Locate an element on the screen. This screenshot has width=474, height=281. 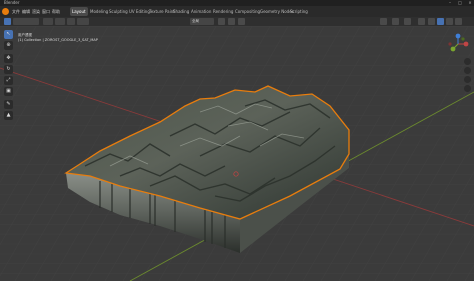
select-menu is located at coordinates (60, 21).